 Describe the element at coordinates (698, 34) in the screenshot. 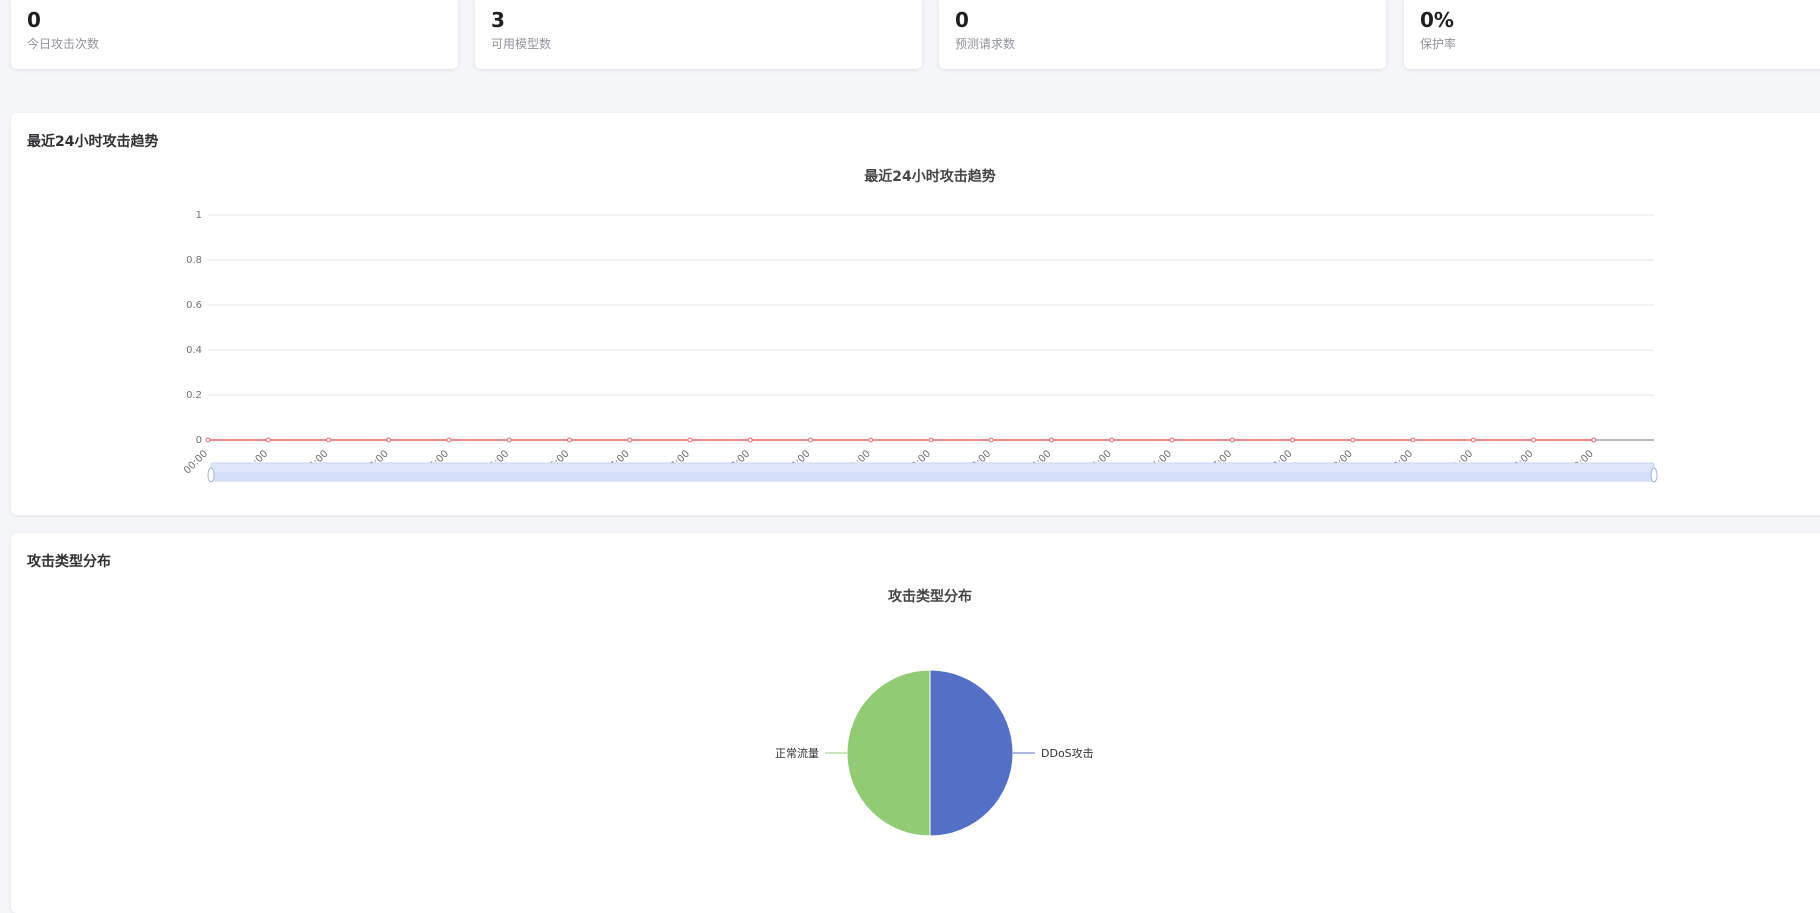

I see `stat-card-available-models: 3 可用模型数` at that location.